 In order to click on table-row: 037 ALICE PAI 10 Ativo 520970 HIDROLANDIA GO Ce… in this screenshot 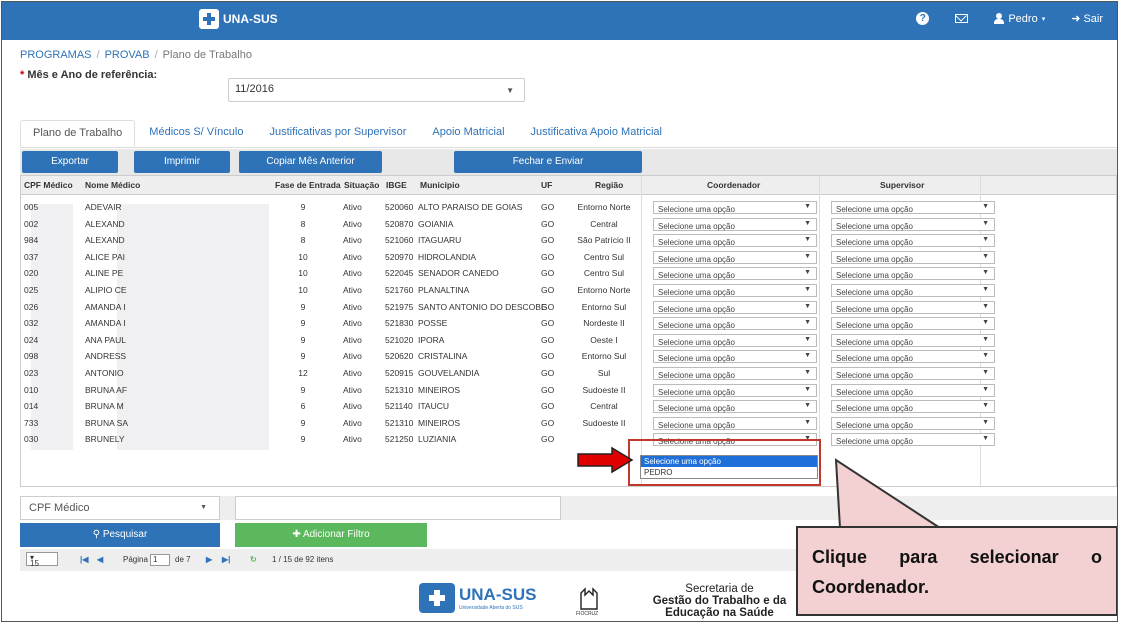, I will do `click(568, 257)`.